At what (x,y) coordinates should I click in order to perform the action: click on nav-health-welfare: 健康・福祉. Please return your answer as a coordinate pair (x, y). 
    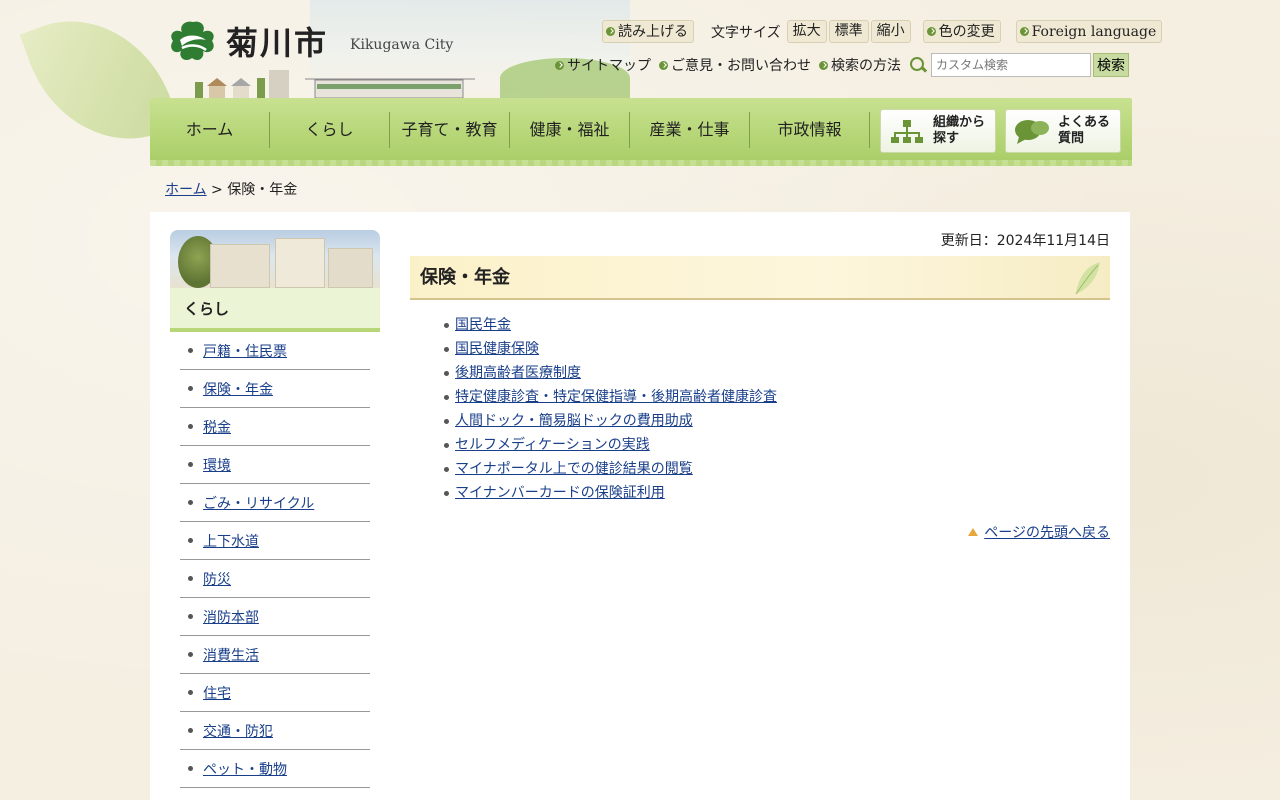
    Looking at the image, I should click on (570, 130).